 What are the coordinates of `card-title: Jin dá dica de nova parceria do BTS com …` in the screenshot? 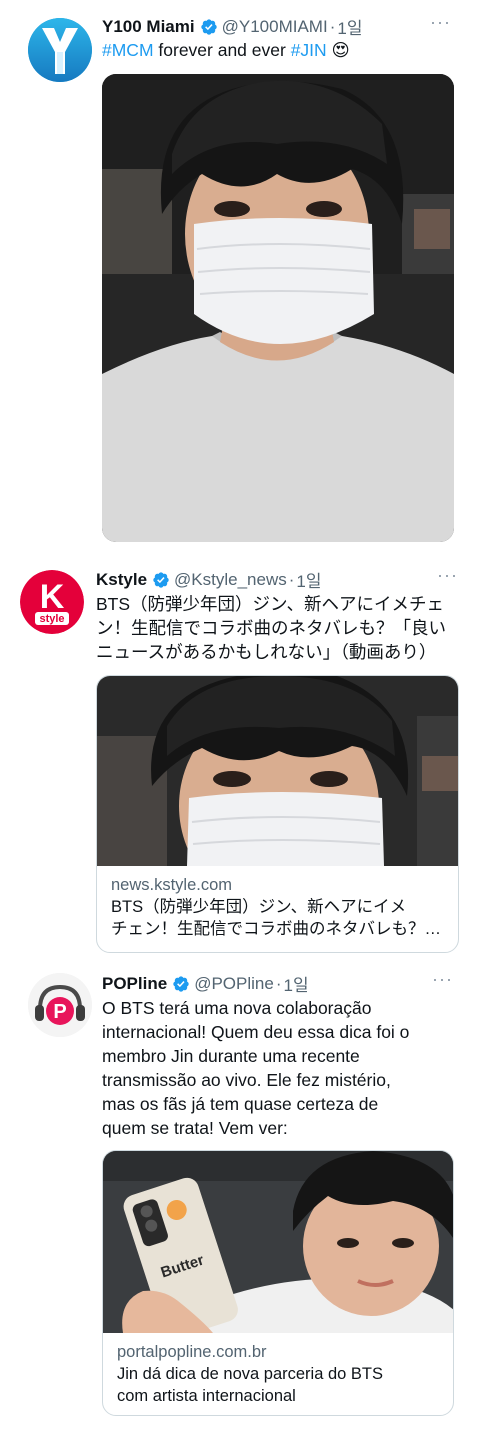 It's located at (250, 1385).